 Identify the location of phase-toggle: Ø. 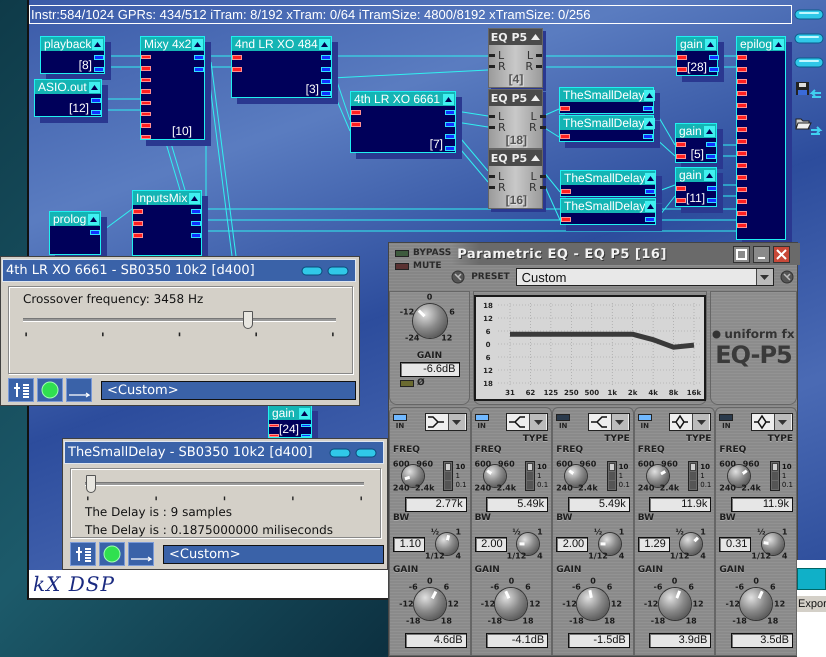
(412, 383).